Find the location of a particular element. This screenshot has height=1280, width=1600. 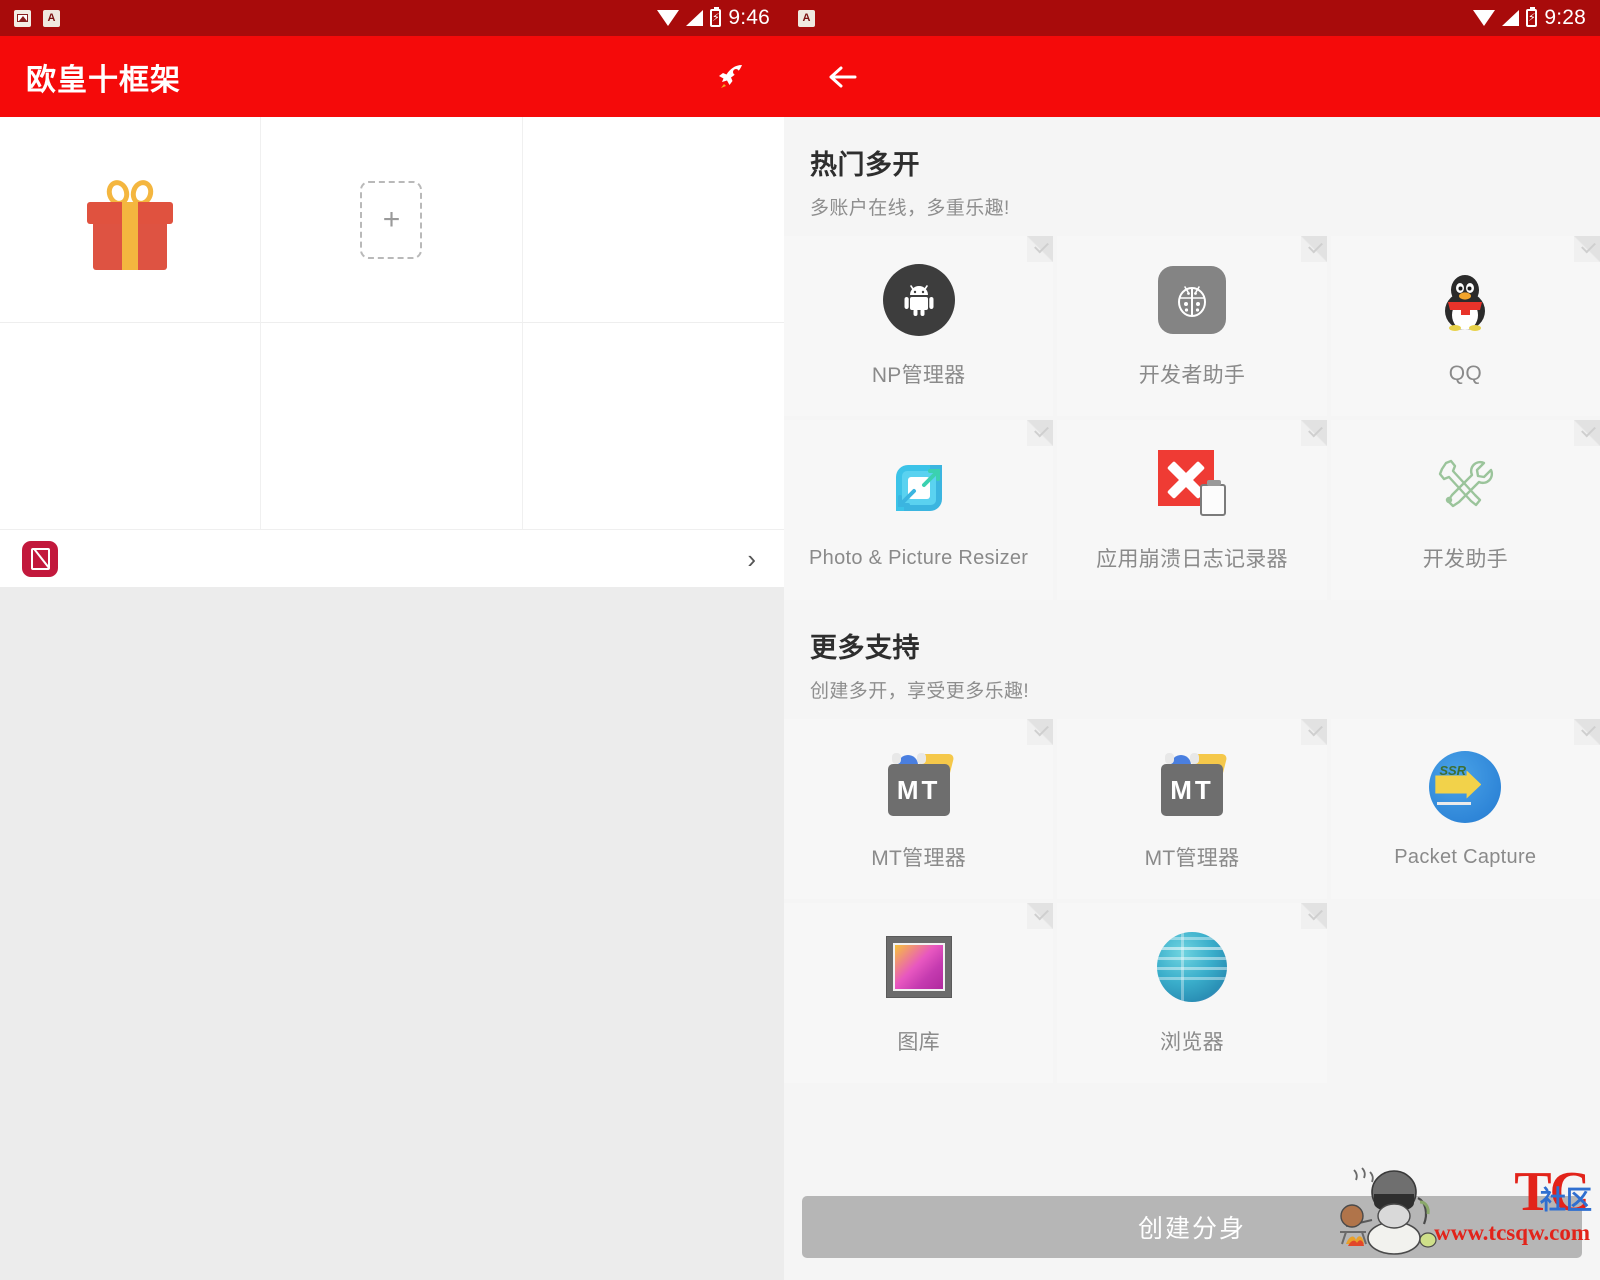

app-tile-developer-assistant: 开发者助手 is located at coordinates (1192, 326).